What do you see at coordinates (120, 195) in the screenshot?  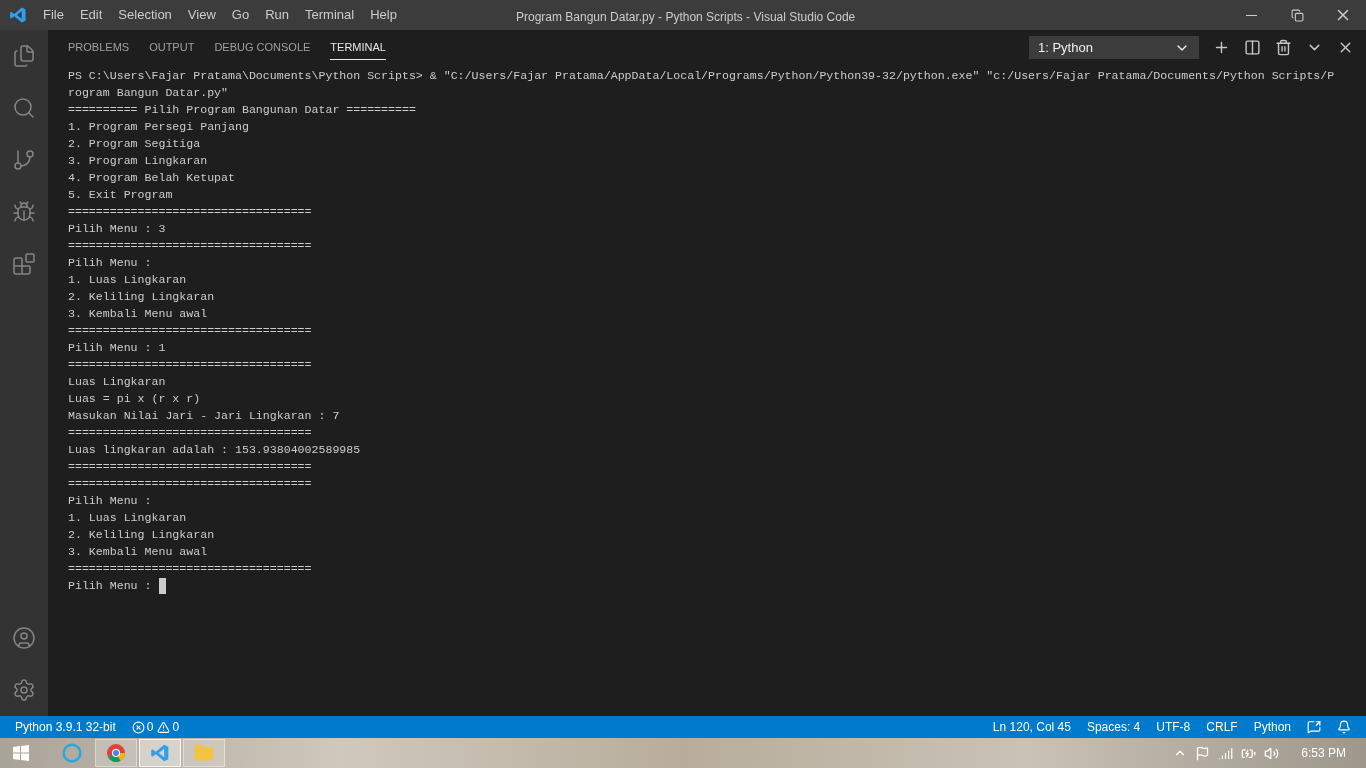 I see `terminal-line: 5. Exit Program` at bounding box center [120, 195].